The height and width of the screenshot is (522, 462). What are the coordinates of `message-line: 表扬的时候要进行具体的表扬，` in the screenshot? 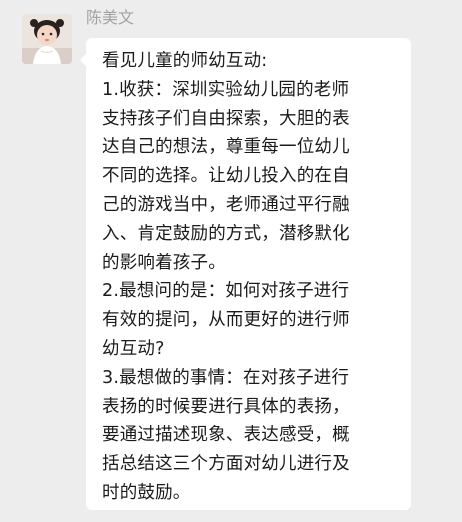 It's located at (226, 406).